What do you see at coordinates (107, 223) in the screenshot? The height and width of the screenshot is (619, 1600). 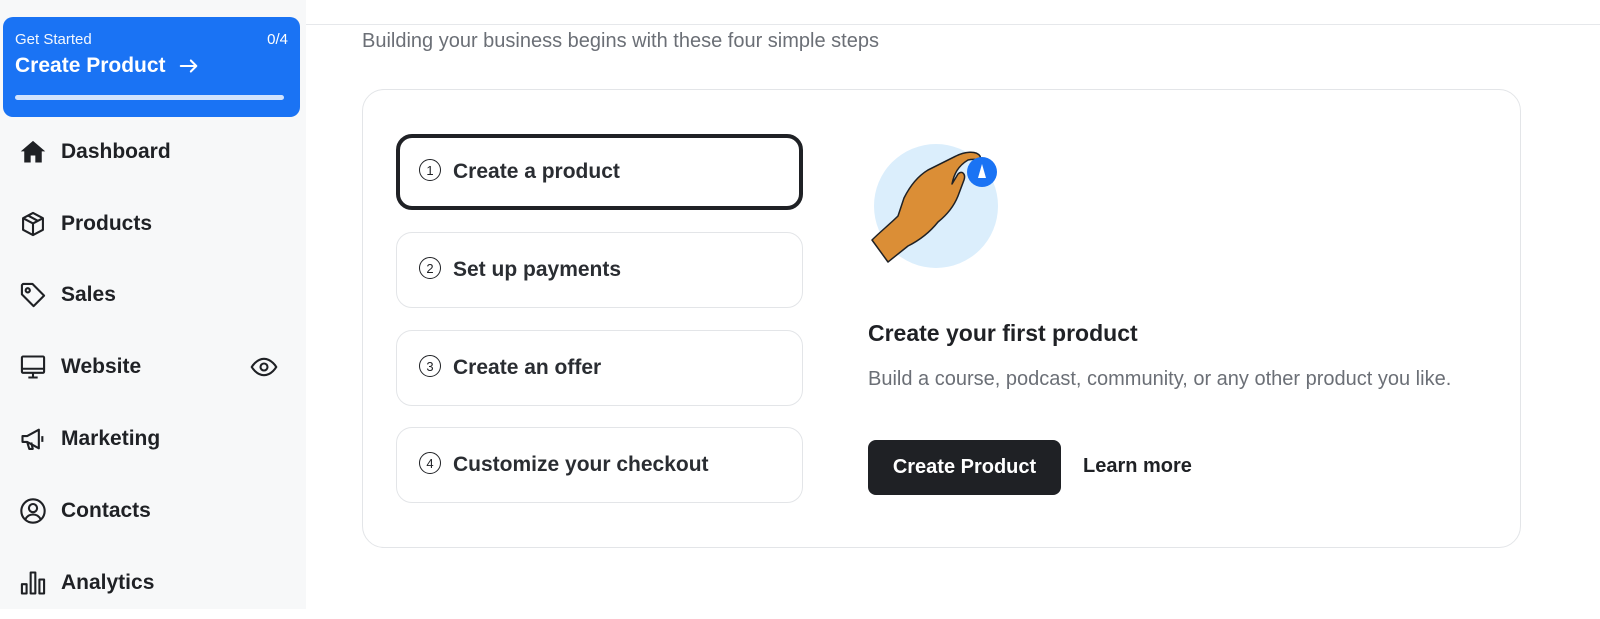 I see `sidebar-item-label: Products` at bounding box center [107, 223].